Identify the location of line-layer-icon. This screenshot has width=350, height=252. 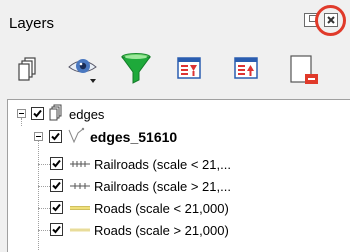
(76, 135).